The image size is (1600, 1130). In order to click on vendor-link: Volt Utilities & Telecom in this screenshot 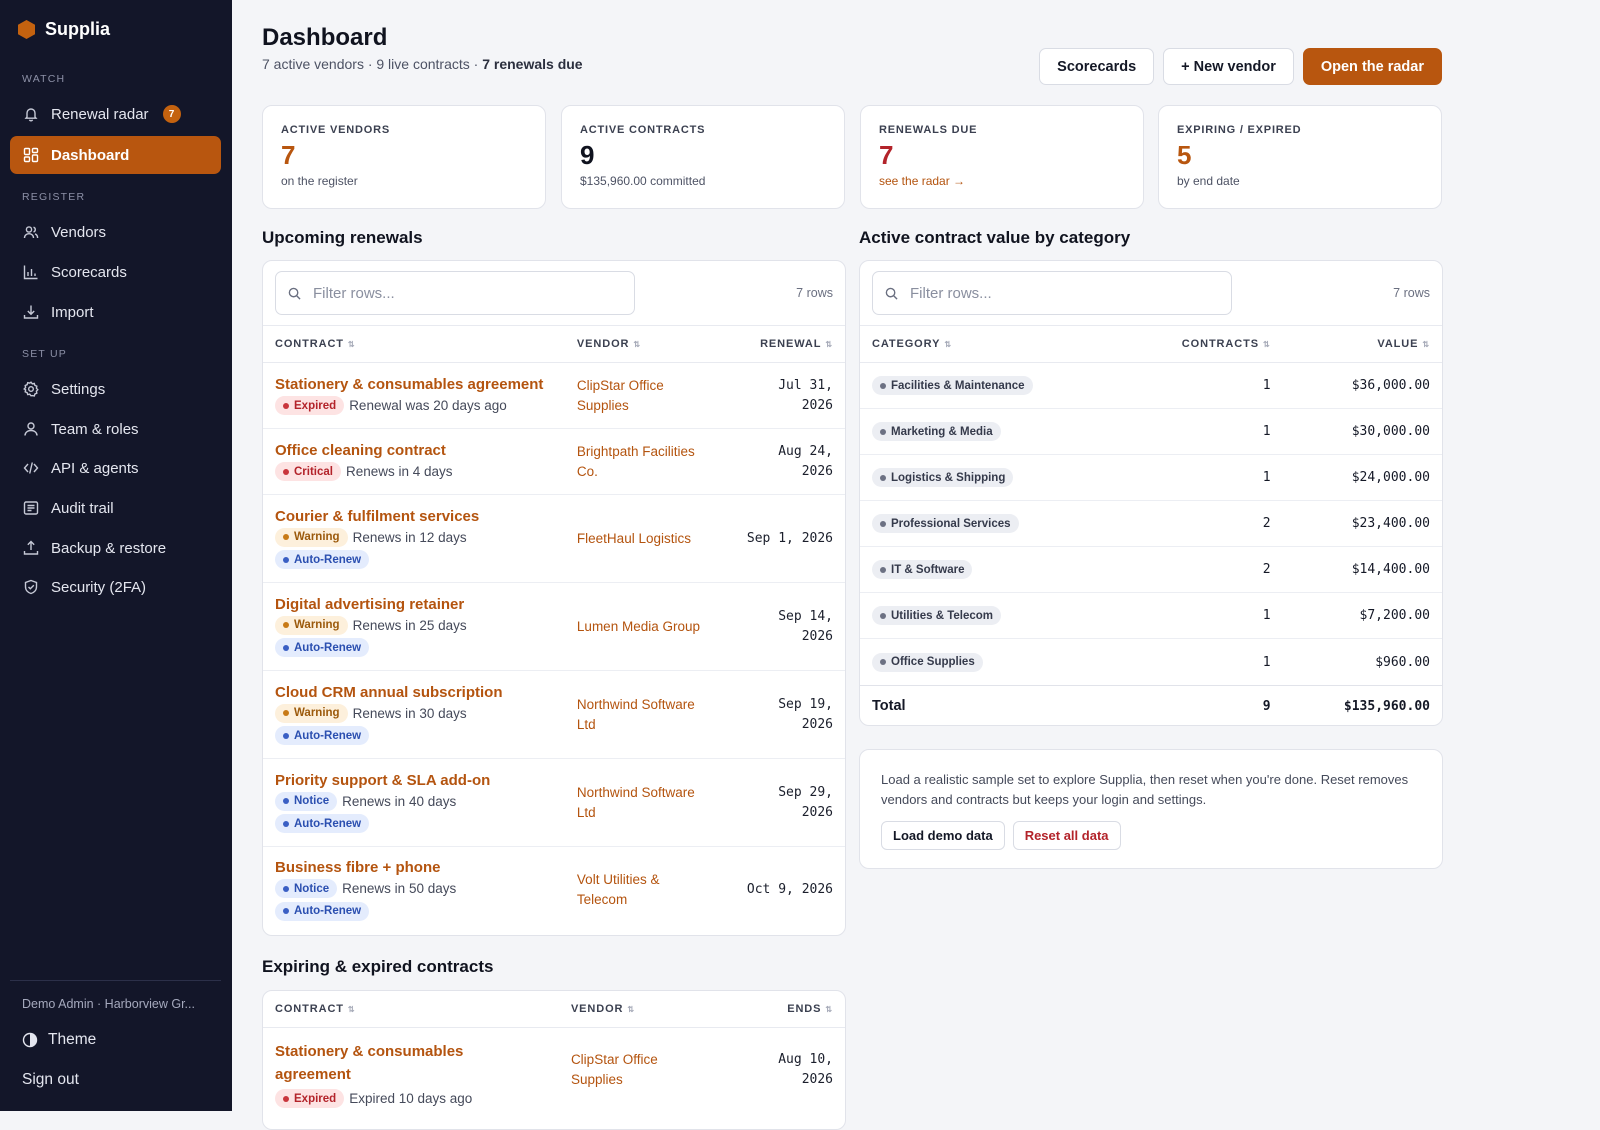, I will do `click(642, 890)`.